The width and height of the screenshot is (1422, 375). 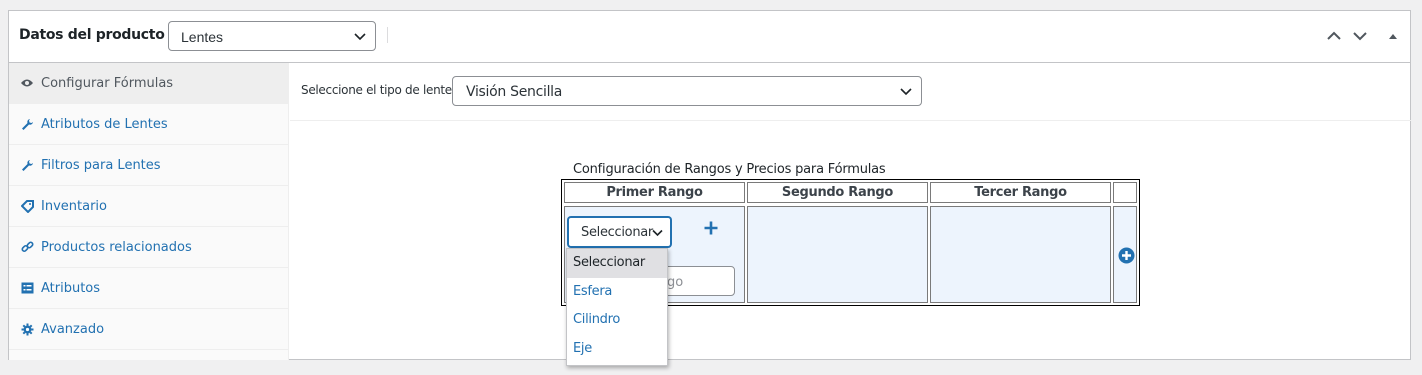 What do you see at coordinates (617, 349) in the screenshot?
I see `dropdown-option-eje: Eje` at bounding box center [617, 349].